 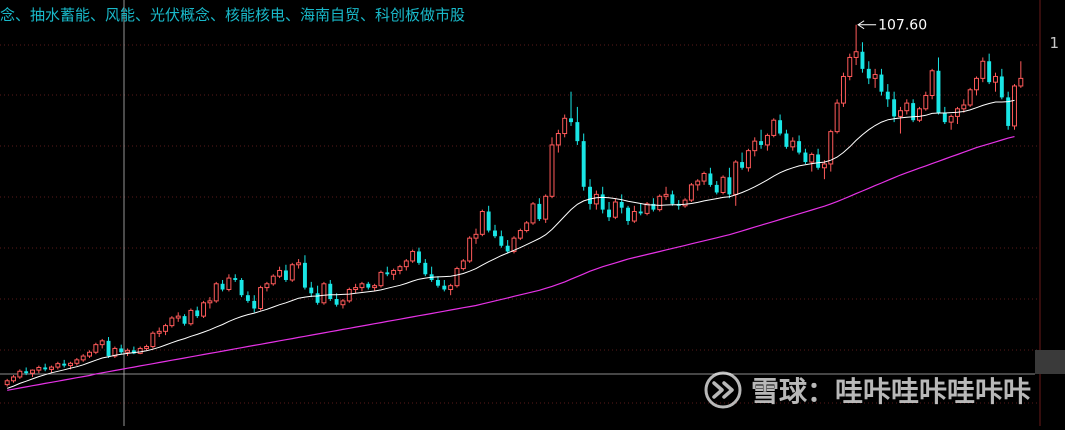 What do you see at coordinates (932, 391) in the screenshot?
I see `watermark-user: 哇咔哇咔哇咔咔` at bounding box center [932, 391].